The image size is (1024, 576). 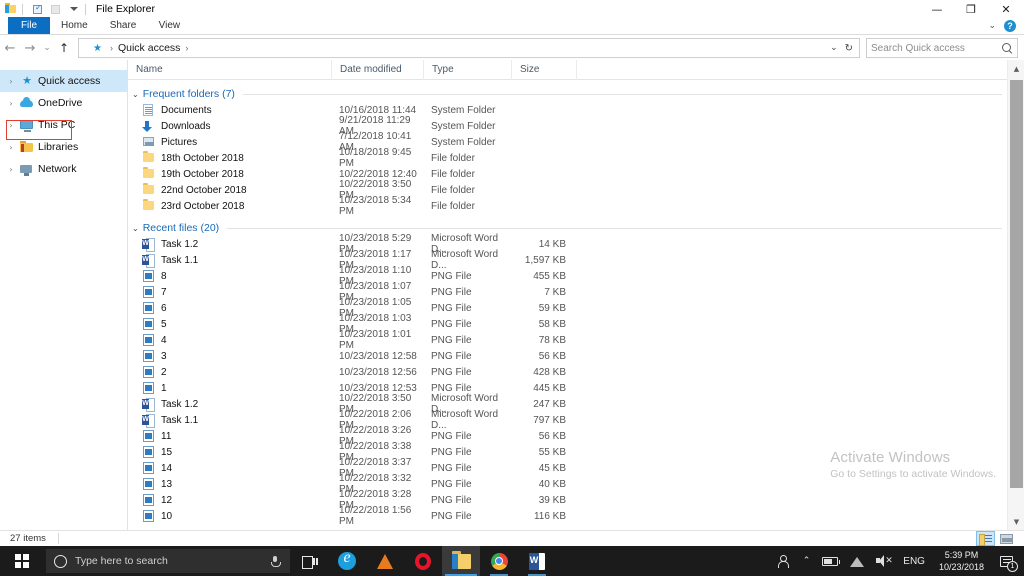 What do you see at coordinates (171, 561) in the screenshot?
I see `taskbar-search-input: Type here to search` at bounding box center [171, 561].